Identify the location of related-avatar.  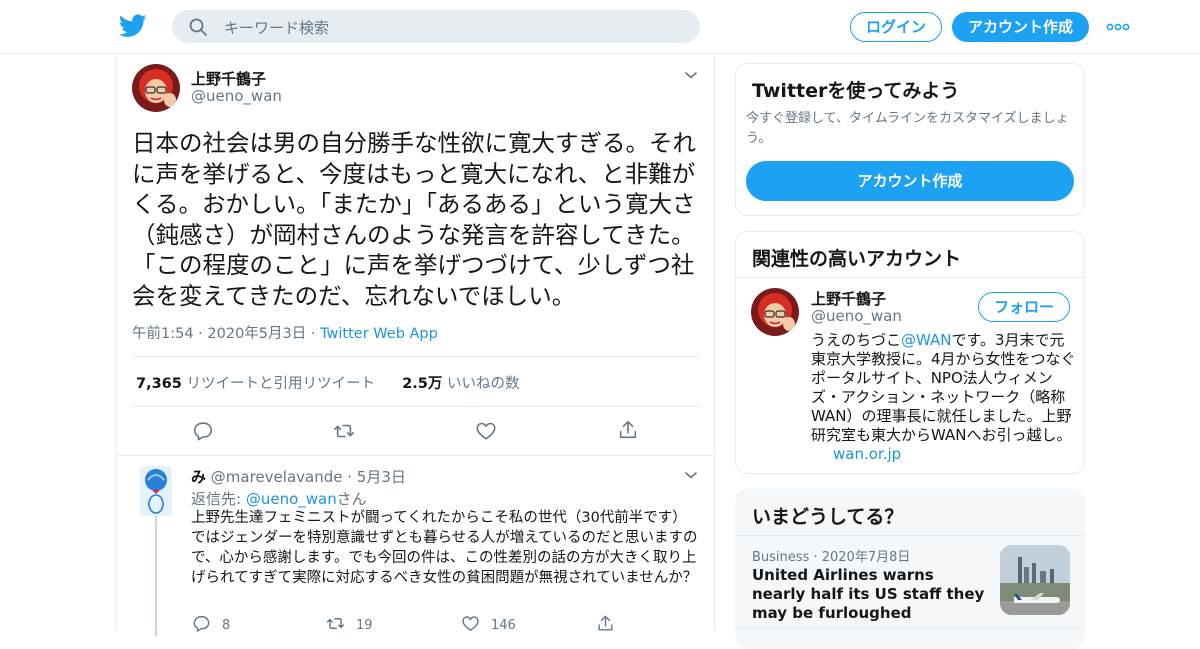
(775, 312).